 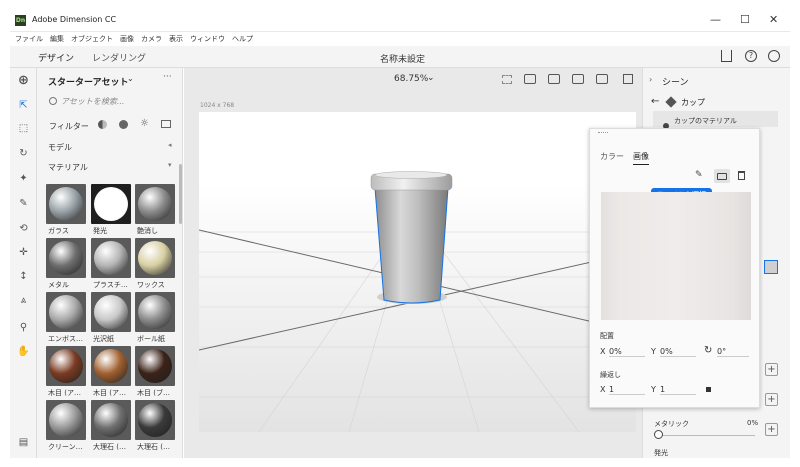 I want to click on repeat-x-field: 1, so click(x=627, y=390).